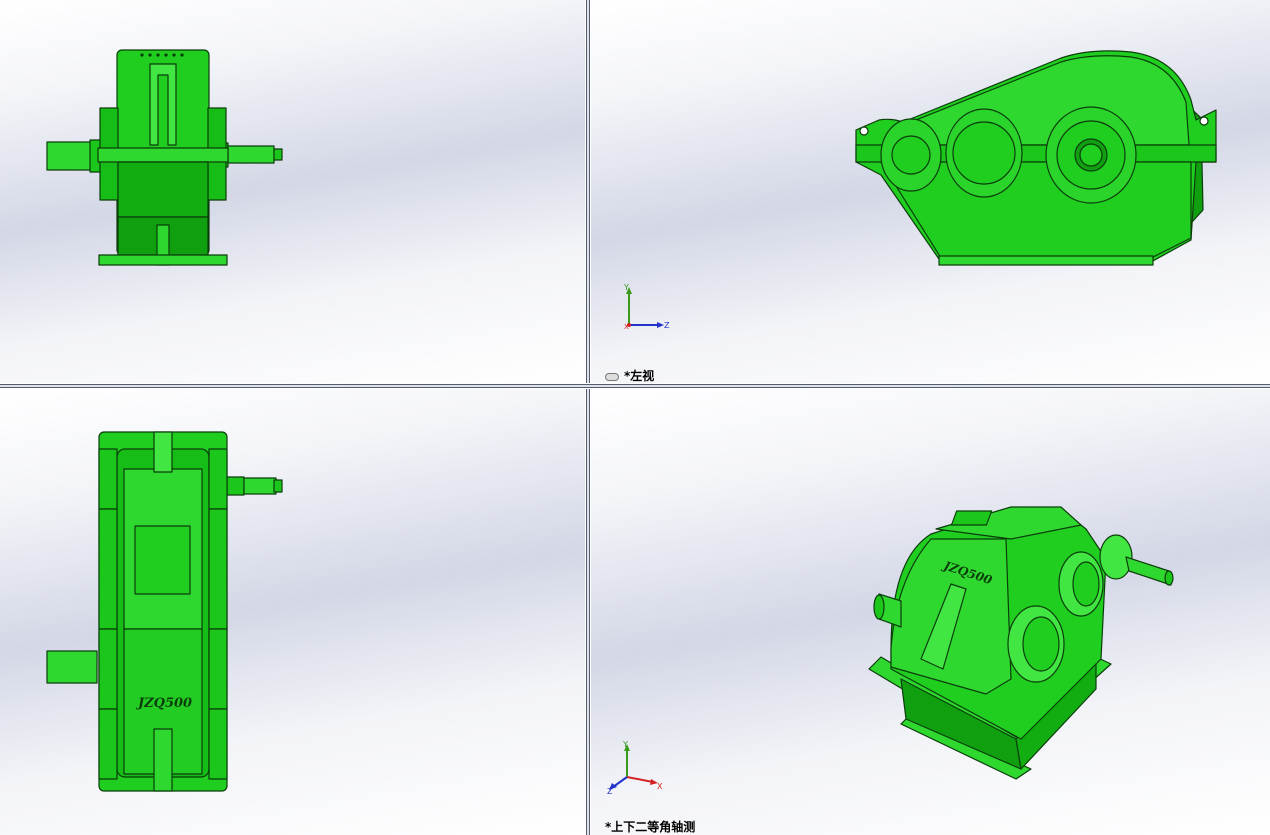  I want to click on left-view-model, so click(1036, 158).